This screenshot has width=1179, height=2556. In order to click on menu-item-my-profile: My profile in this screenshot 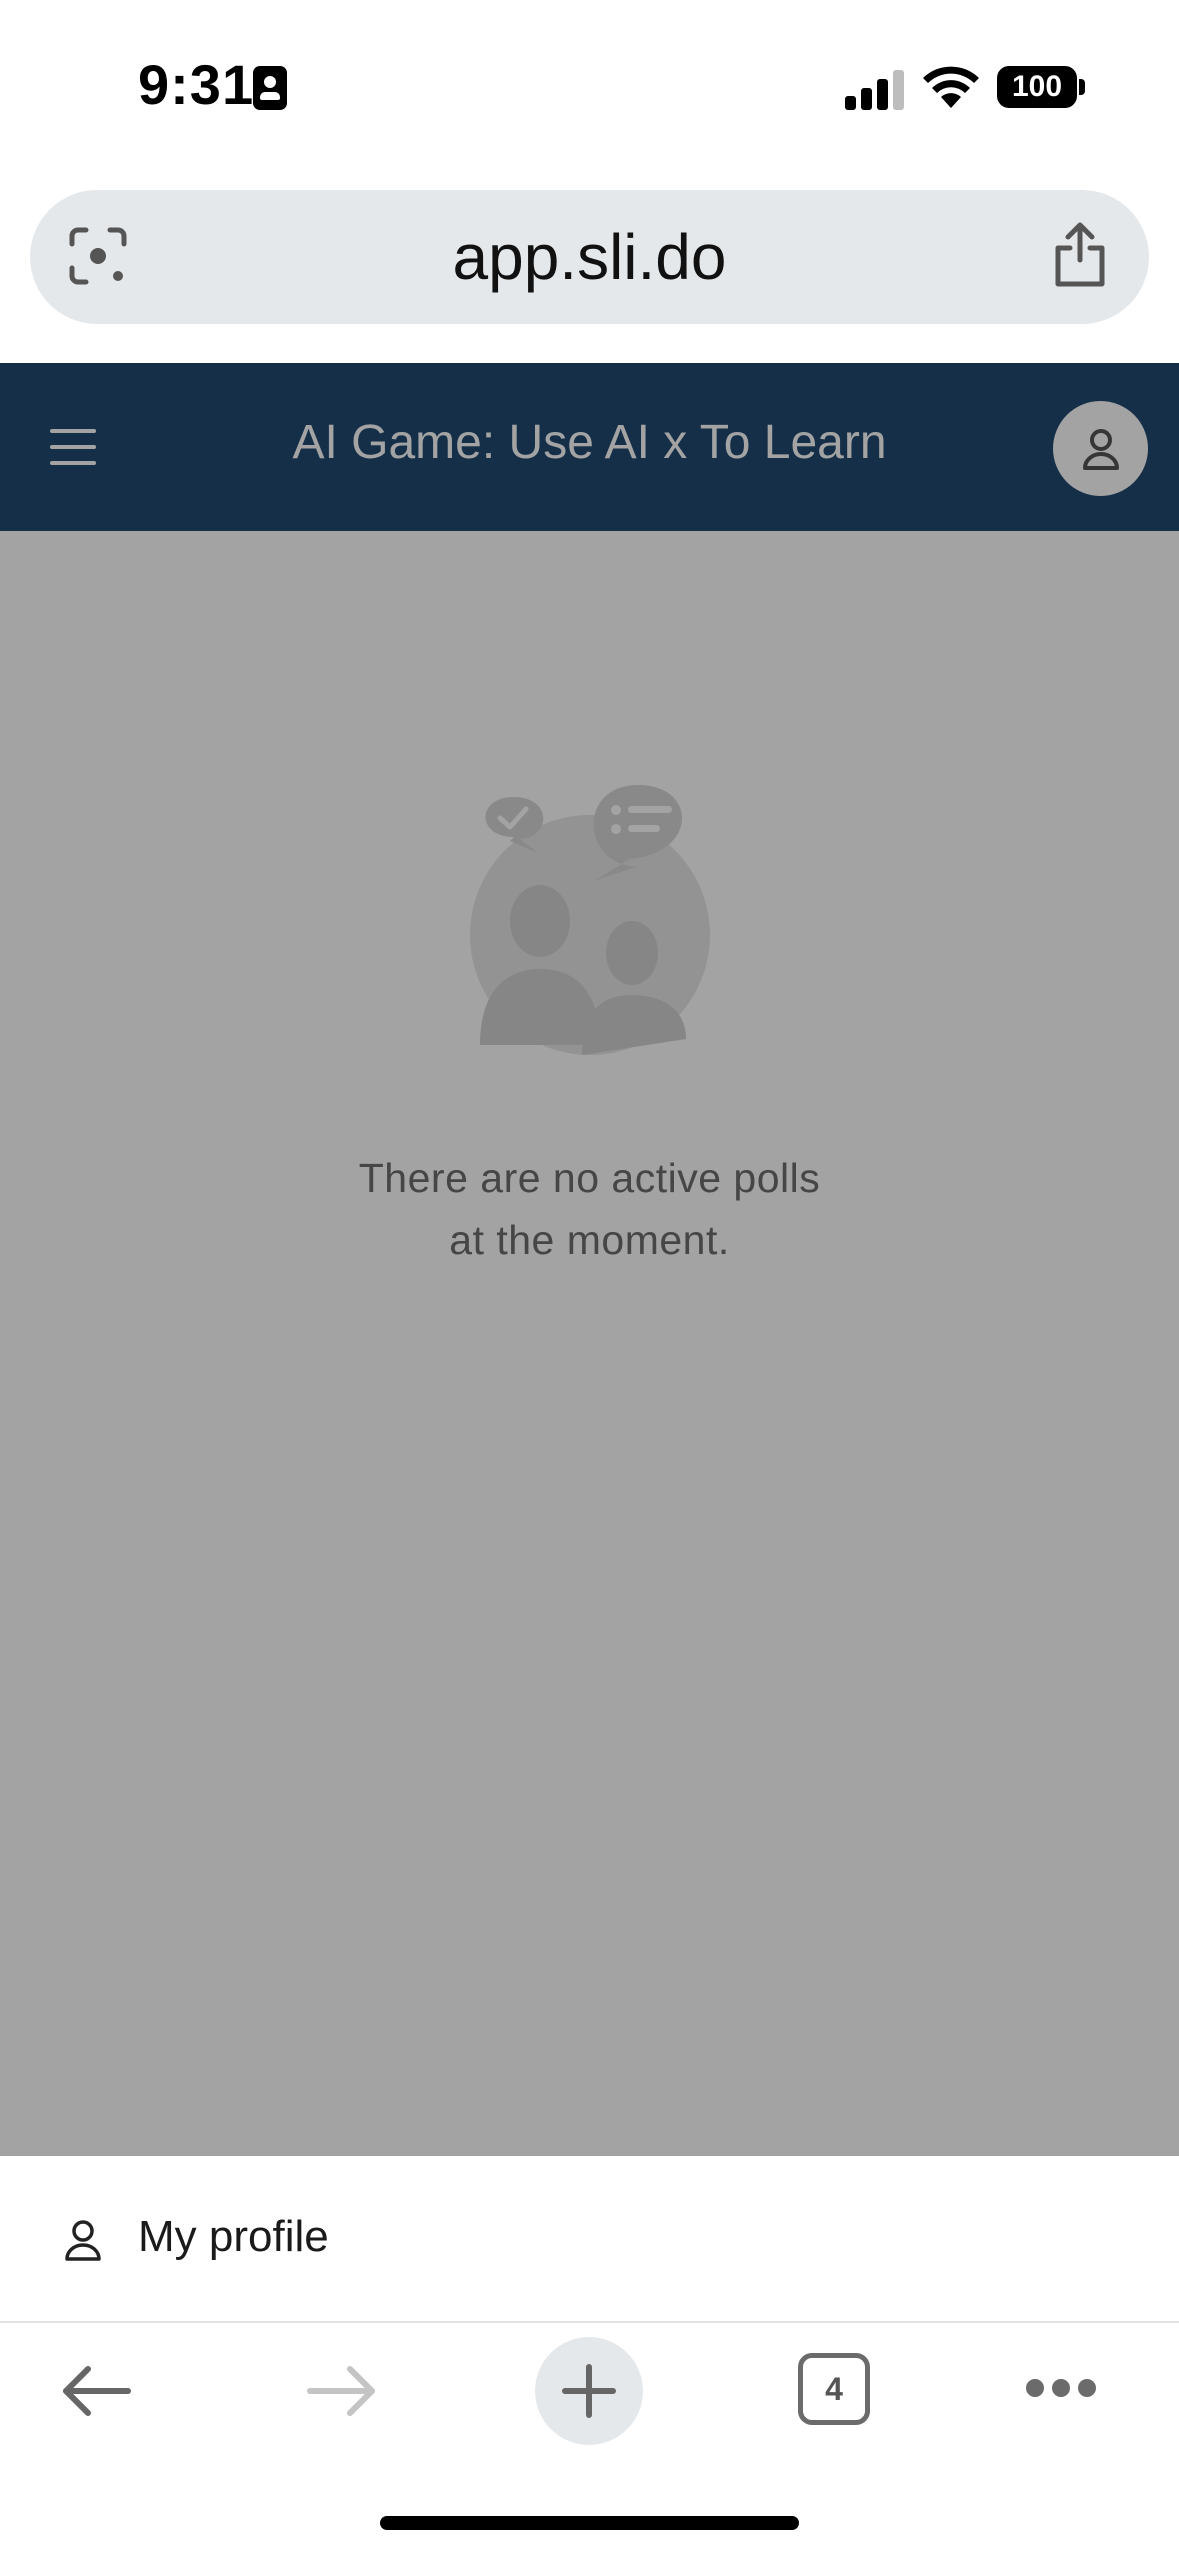, I will do `click(589, 2239)`.